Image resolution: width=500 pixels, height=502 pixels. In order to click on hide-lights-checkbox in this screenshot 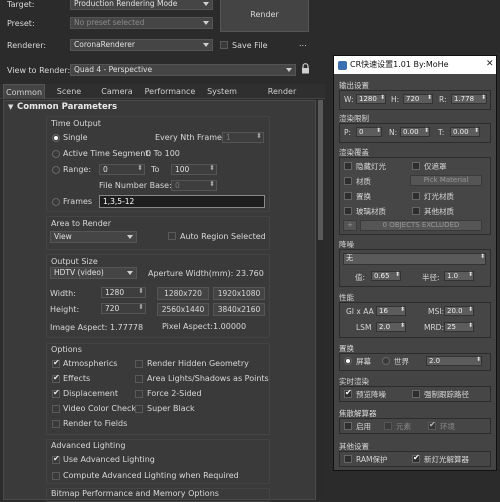, I will do `click(348, 166)`.